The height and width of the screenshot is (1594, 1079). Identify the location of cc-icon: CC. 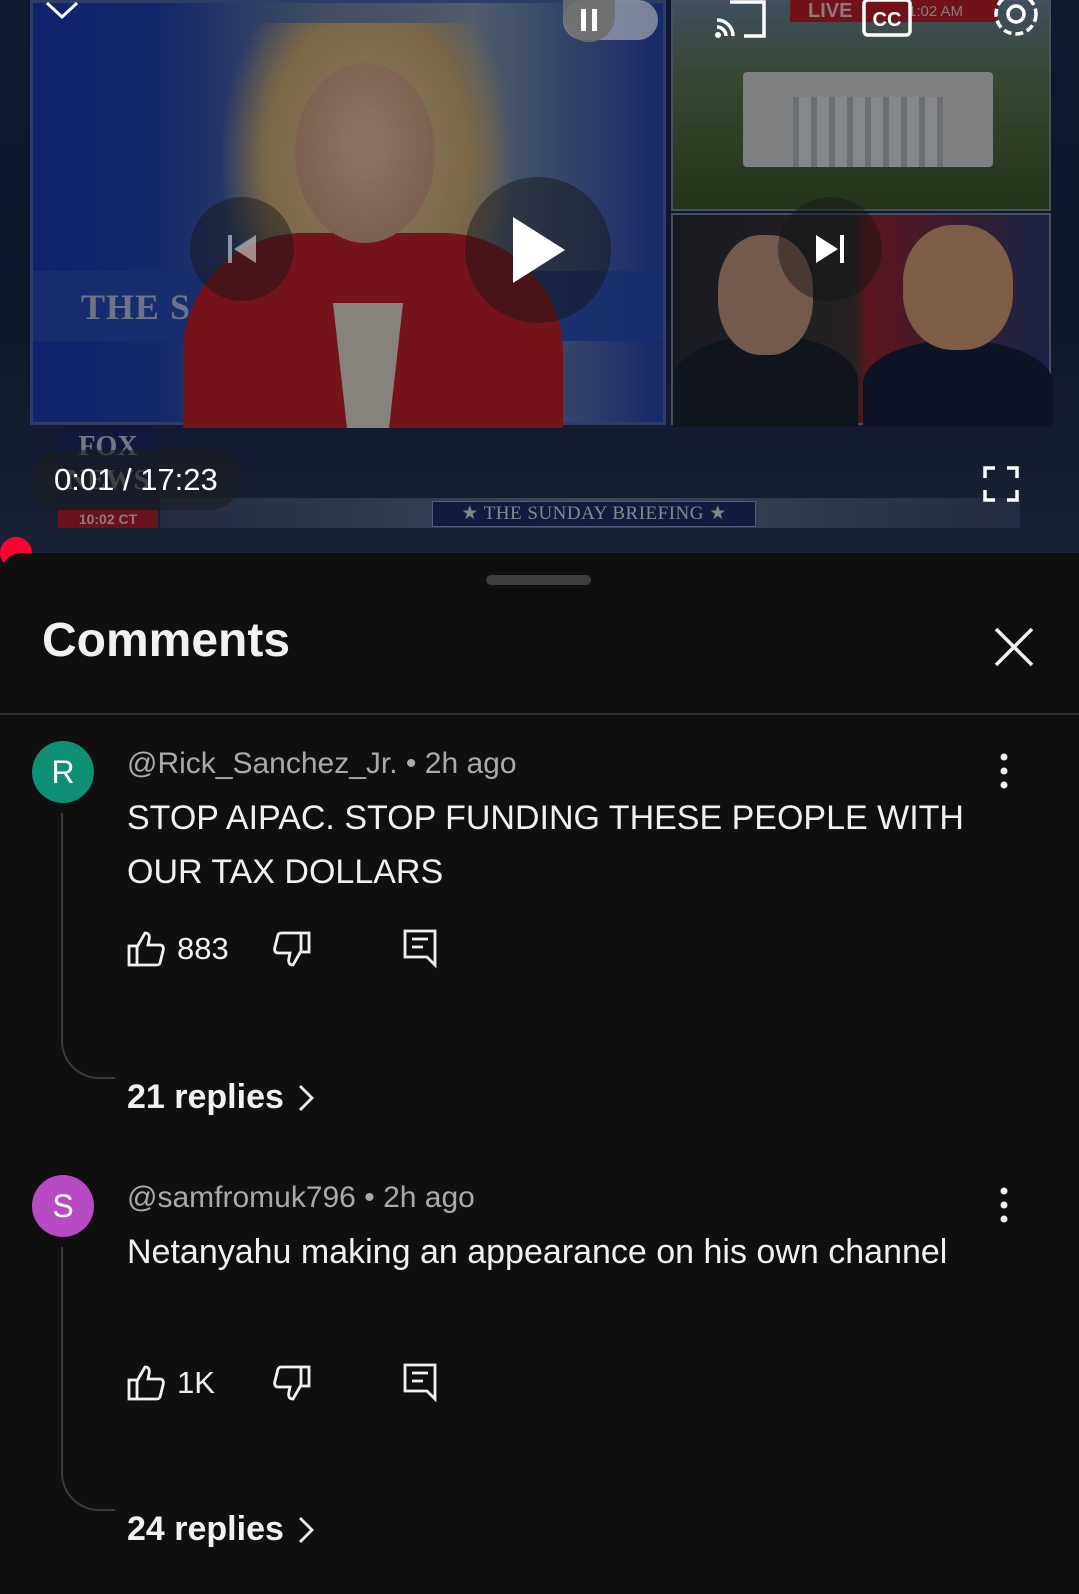
(887, 19).